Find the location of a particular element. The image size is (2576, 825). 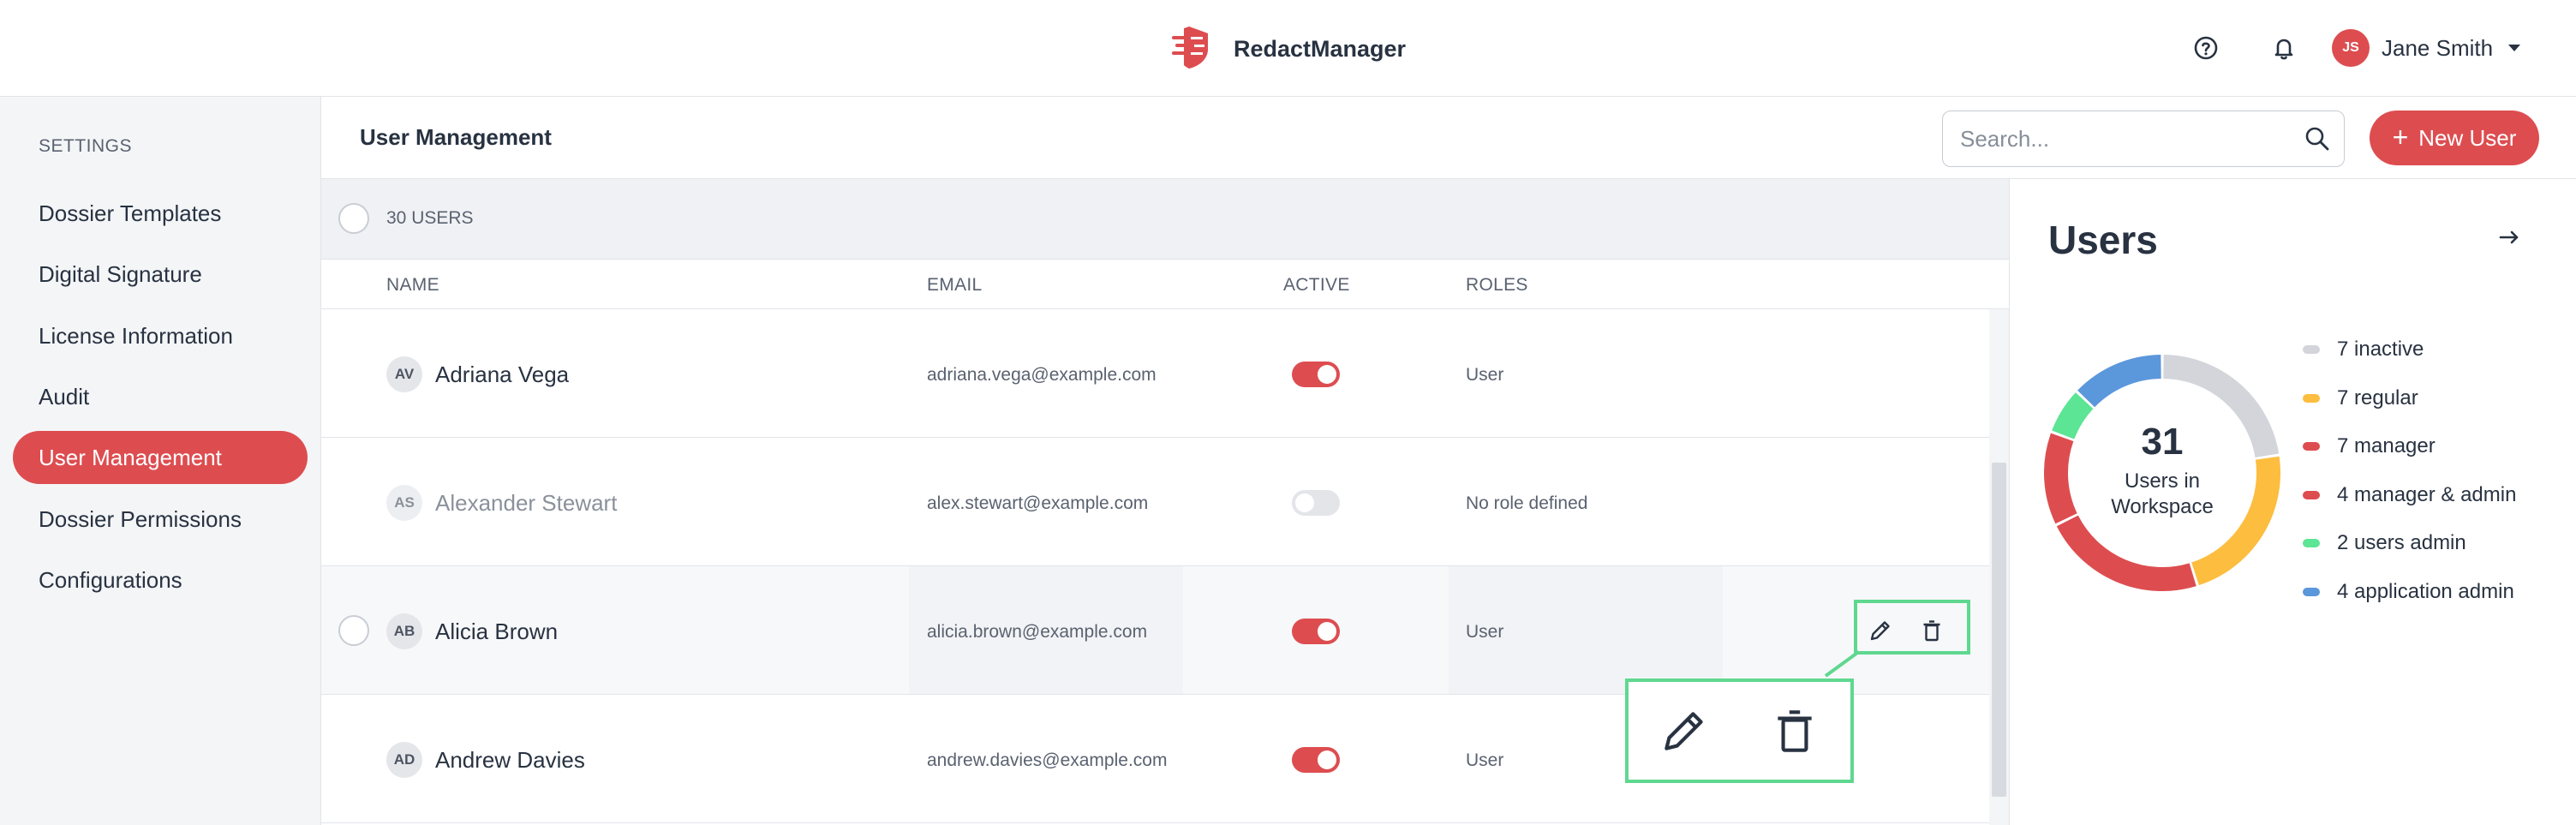

user-menu: JS Jane Smith is located at coordinates (2426, 48).